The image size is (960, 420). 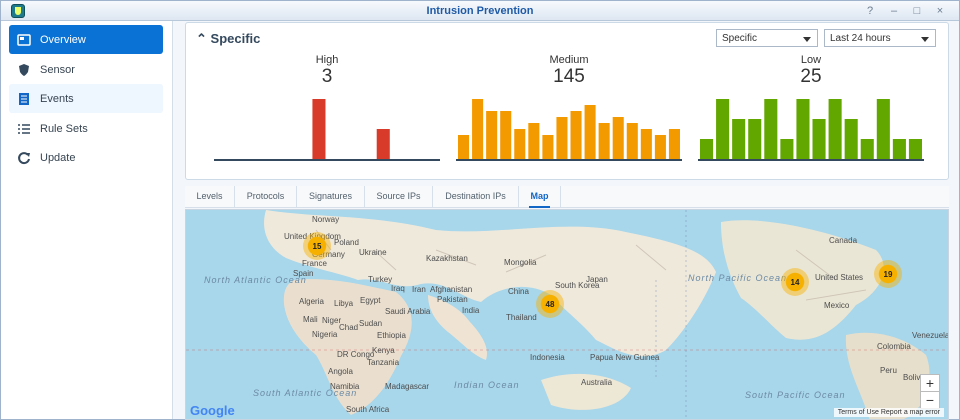 I want to click on metric-value: 25, so click(x=811, y=76).